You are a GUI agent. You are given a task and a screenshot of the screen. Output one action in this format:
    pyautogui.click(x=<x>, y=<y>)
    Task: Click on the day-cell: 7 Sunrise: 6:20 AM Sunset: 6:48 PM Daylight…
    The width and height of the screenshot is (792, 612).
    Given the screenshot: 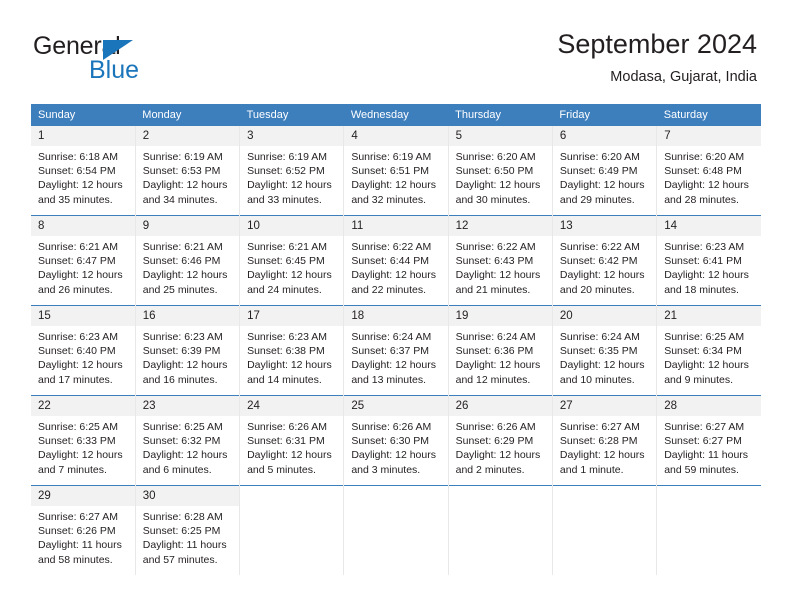 What is the action you would take?
    pyautogui.click(x=709, y=171)
    